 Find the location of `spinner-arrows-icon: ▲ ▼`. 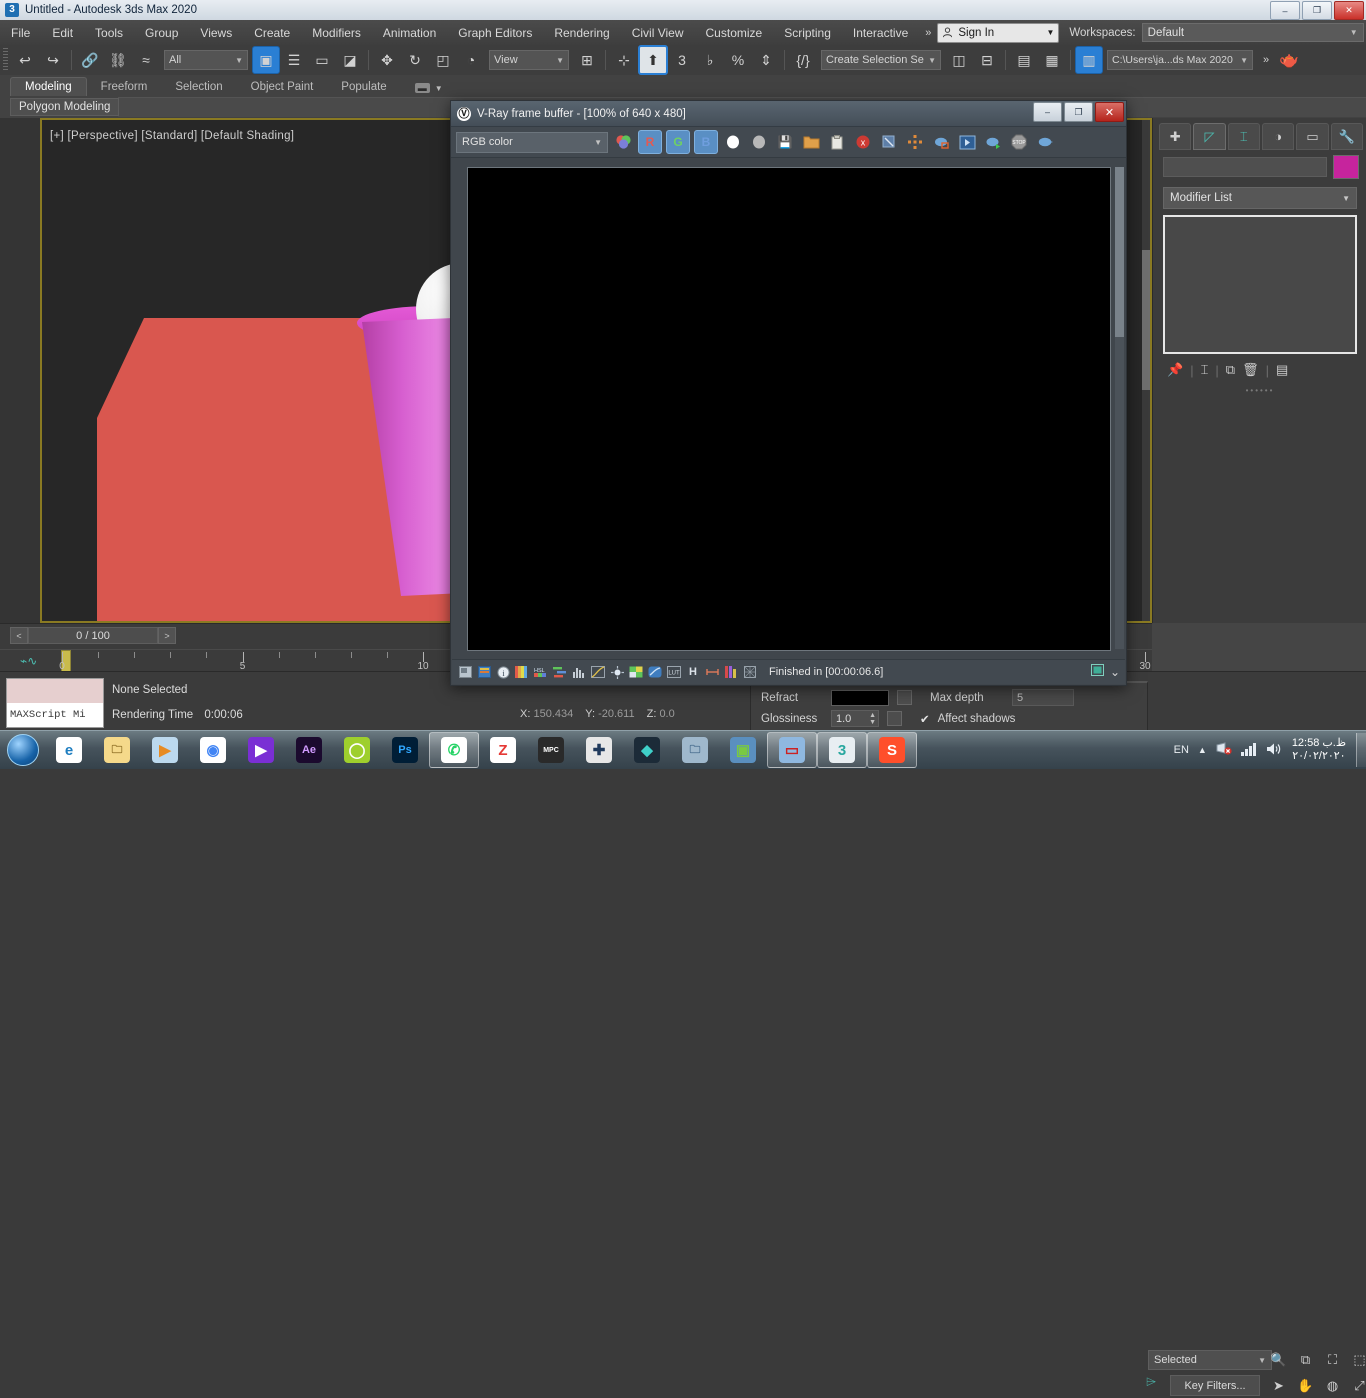

spinner-arrows-icon: ▲ ▼ is located at coordinates (873, 719).